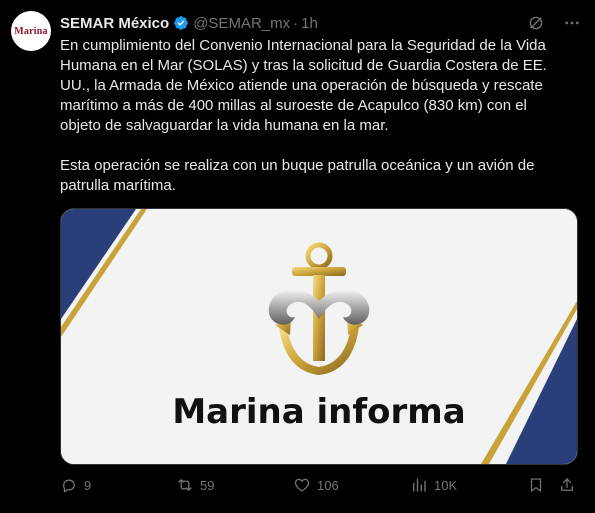  Describe the element at coordinates (446, 485) in the screenshot. I see `views-count: 10K` at that location.